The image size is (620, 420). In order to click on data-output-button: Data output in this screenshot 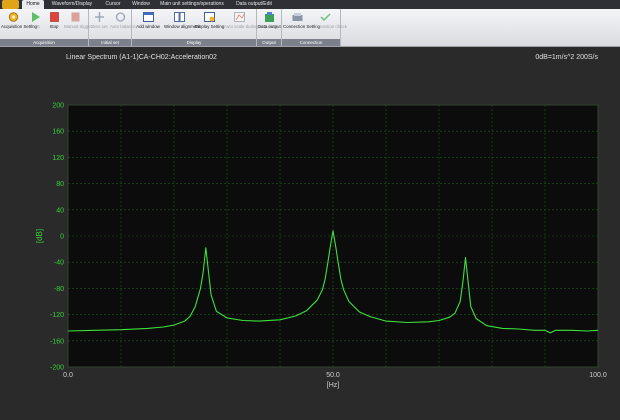, I will do `click(269, 20)`.